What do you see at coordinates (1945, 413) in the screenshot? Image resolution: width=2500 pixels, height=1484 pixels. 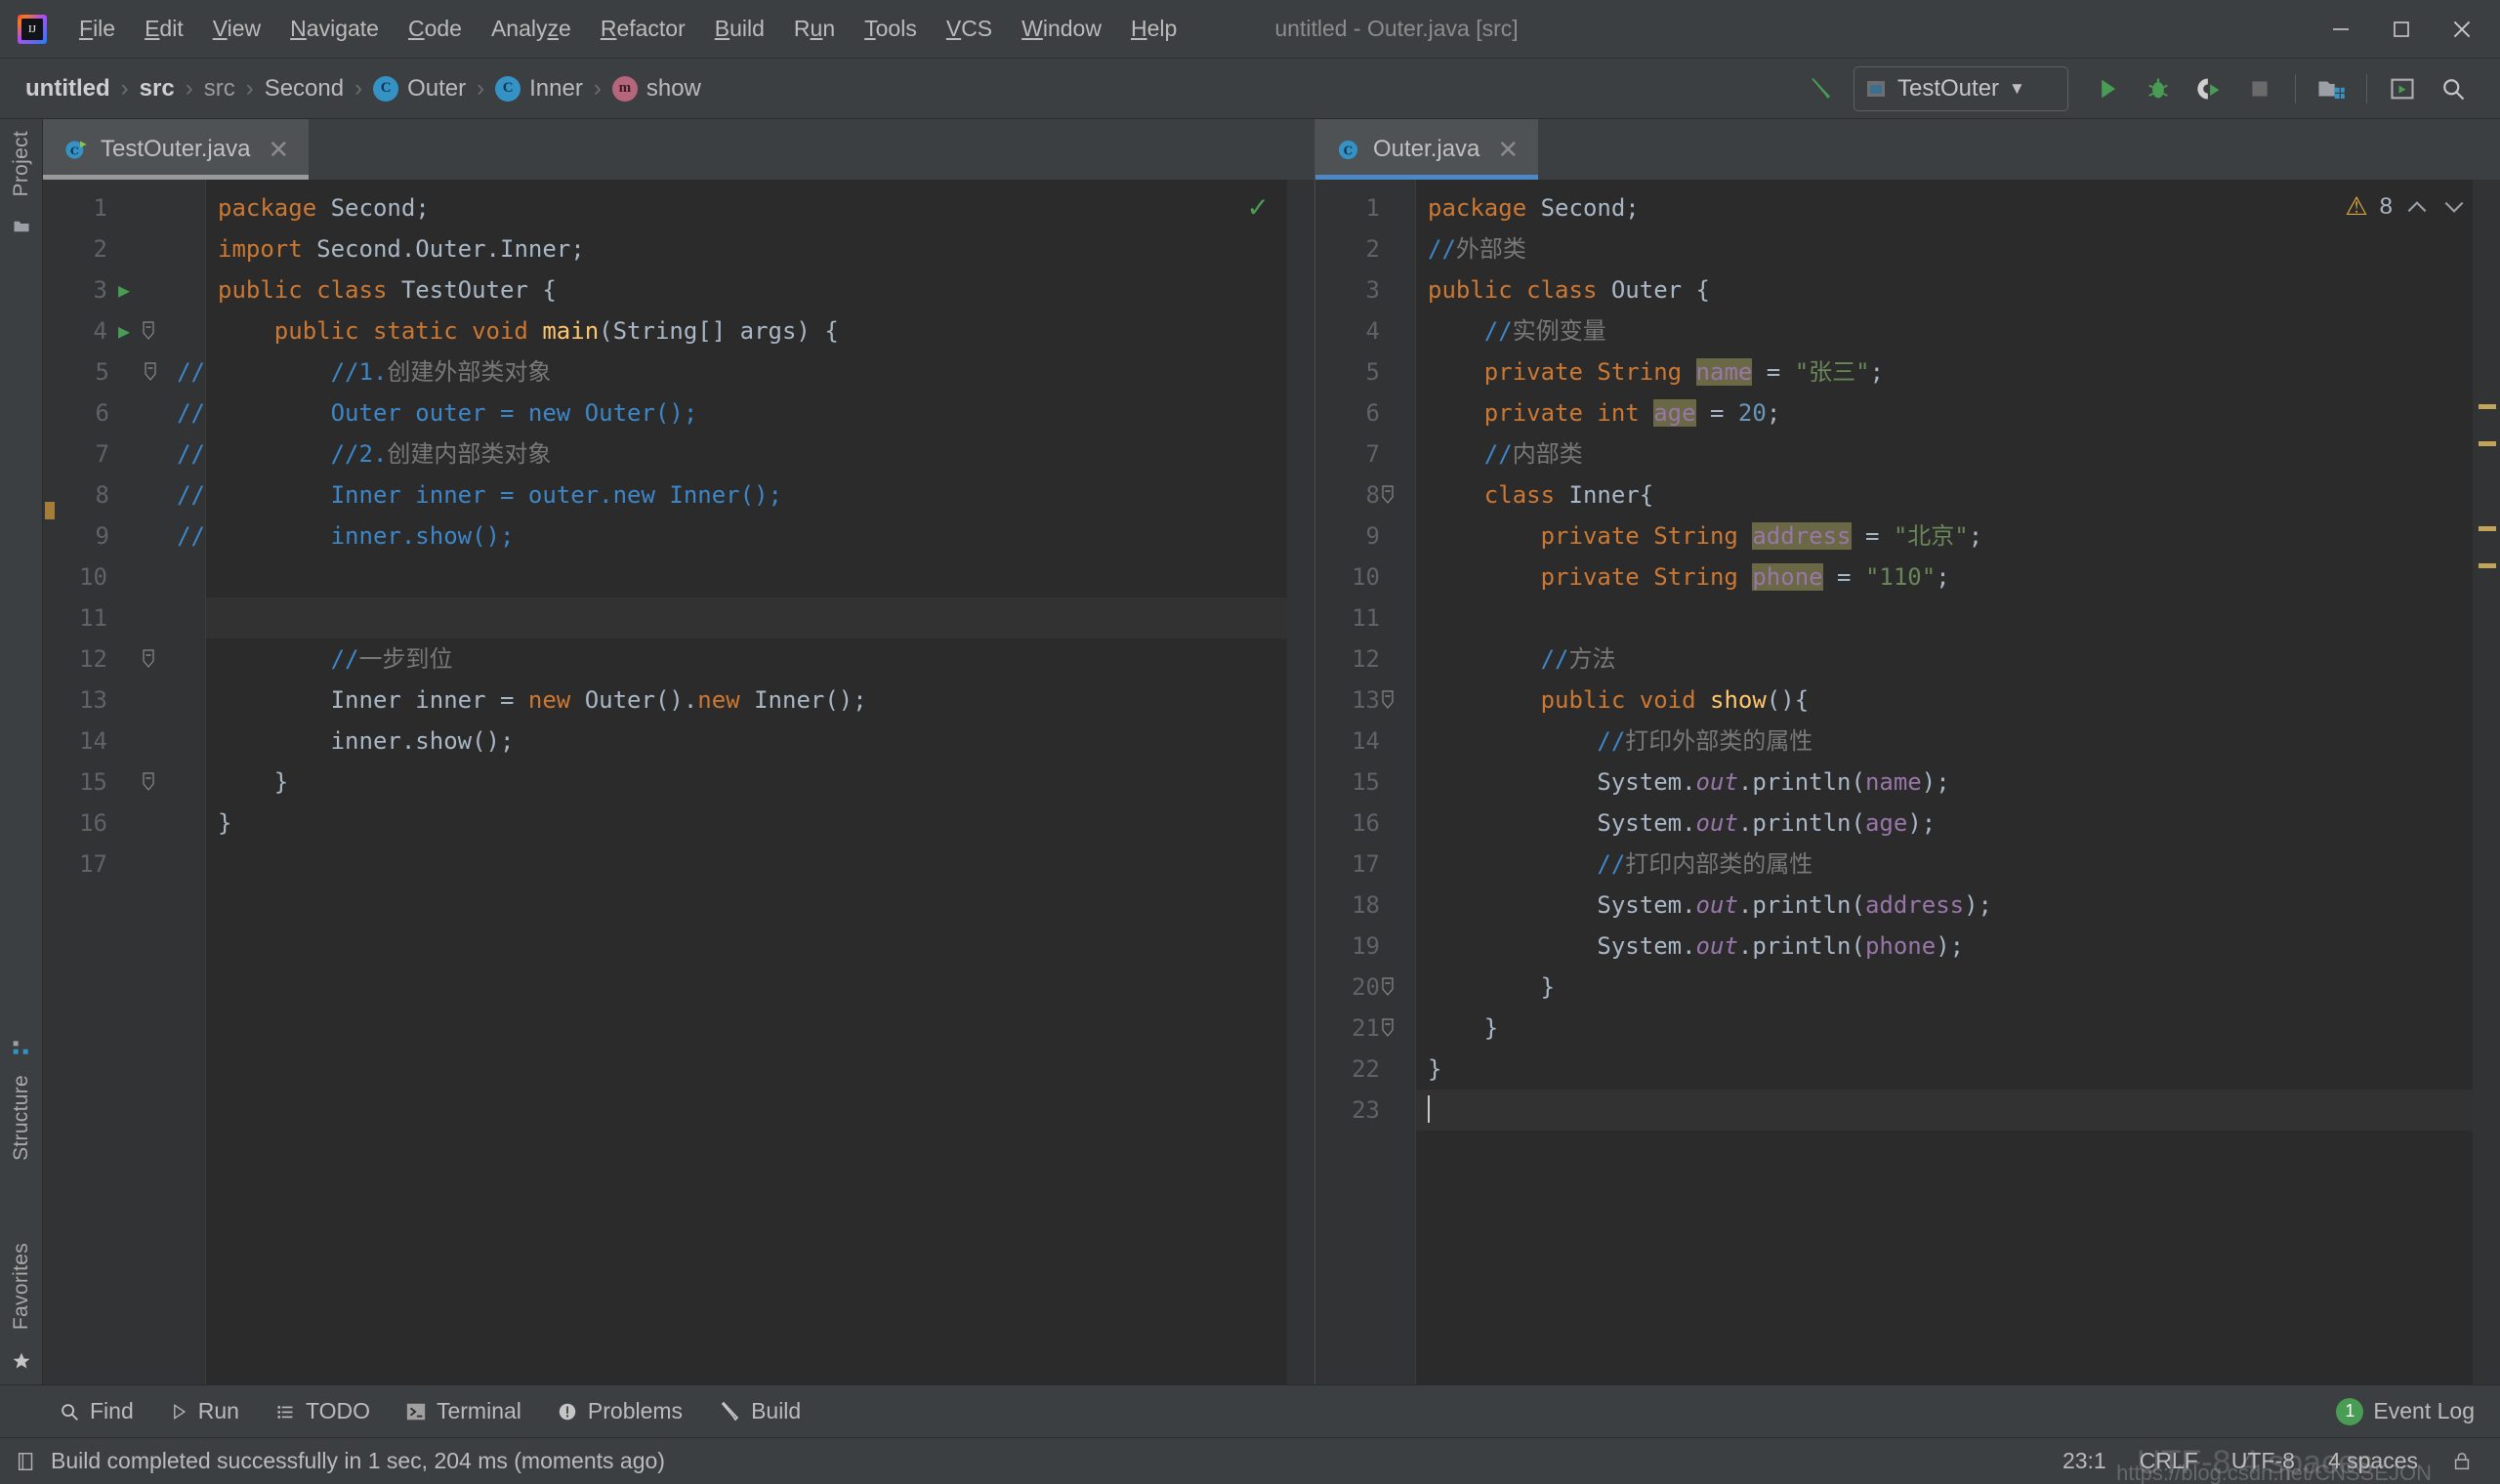 I see `code-line: private int age = 20;` at bounding box center [1945, 413].